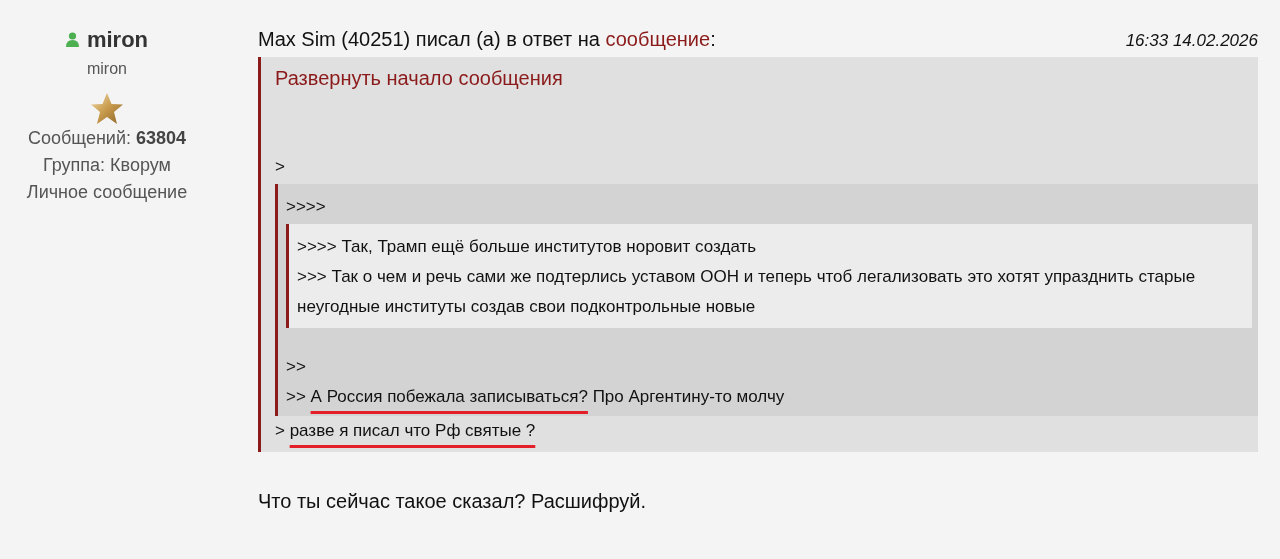 The image size is (1280, 559). What do you see at coordinates (747, 292) in the screenshot?
I see `quote-text: >>> Так о чем и речь сами же подтерлись уставом ООН и теперь чтоб легализовать это хотят упразднить старые неугодные институты создав свои подконтрольные новые` at bounding box center [747, 292].